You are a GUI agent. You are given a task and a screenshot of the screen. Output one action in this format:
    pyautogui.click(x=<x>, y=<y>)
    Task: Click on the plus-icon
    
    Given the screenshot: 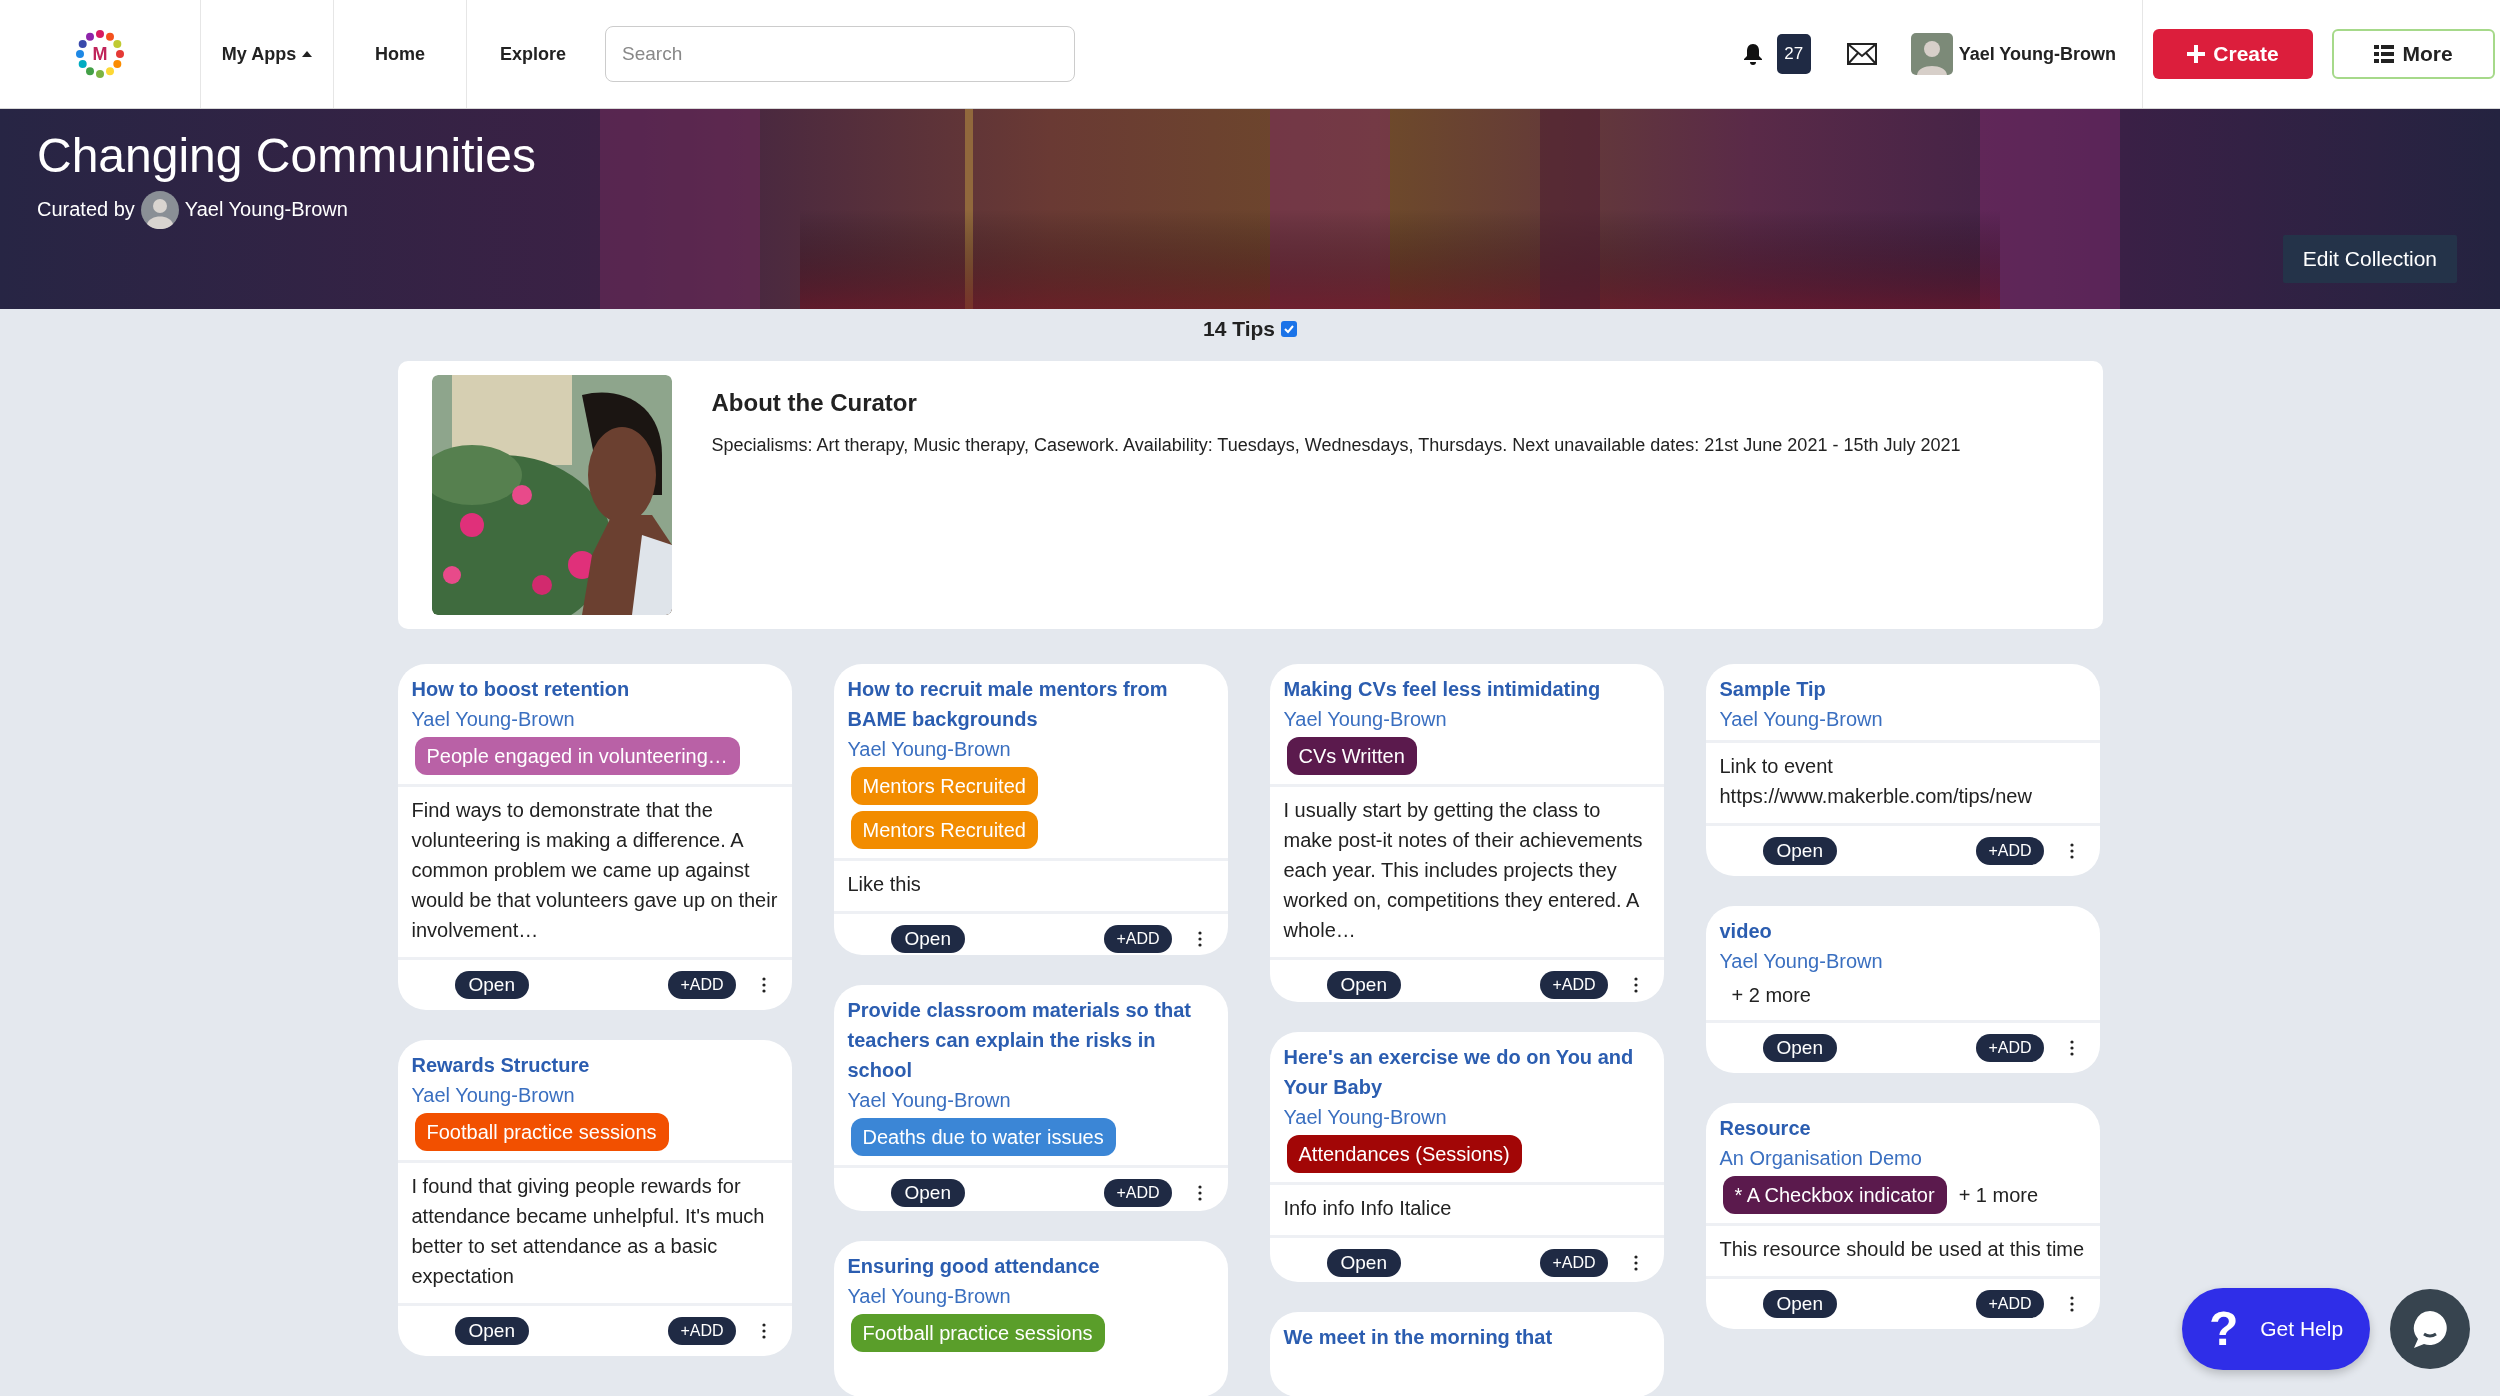 What is the action you would take?
    pyautogui.click(x=2196, y=54)
    